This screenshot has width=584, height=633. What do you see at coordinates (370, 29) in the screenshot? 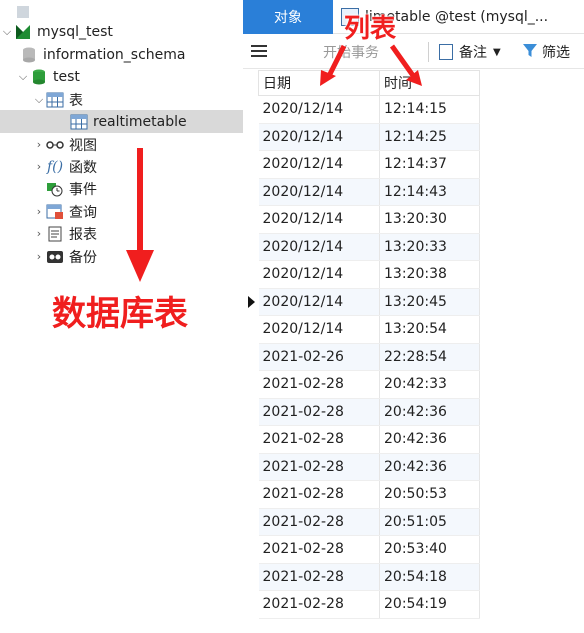
I see `annotation-columns-label: 列表` at bounding box center [370, 29].